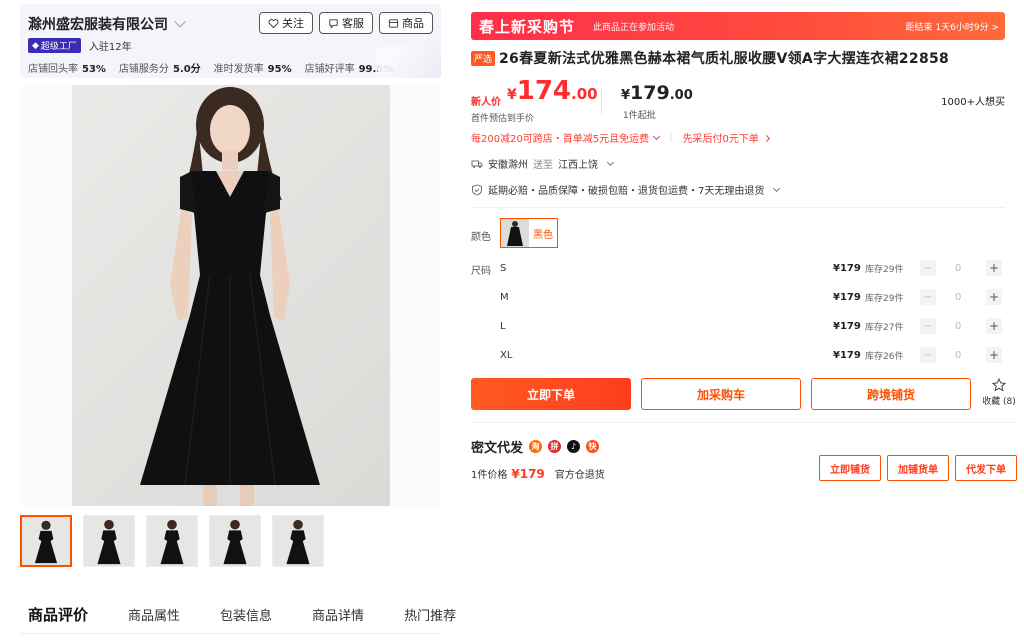 The width and height of the screenshot is (1024, 644). What do you see at coordinates (497, 448) in the screenshot?
I see `secret-shipping-label: 密文代发` at bounding box center [497, 448].